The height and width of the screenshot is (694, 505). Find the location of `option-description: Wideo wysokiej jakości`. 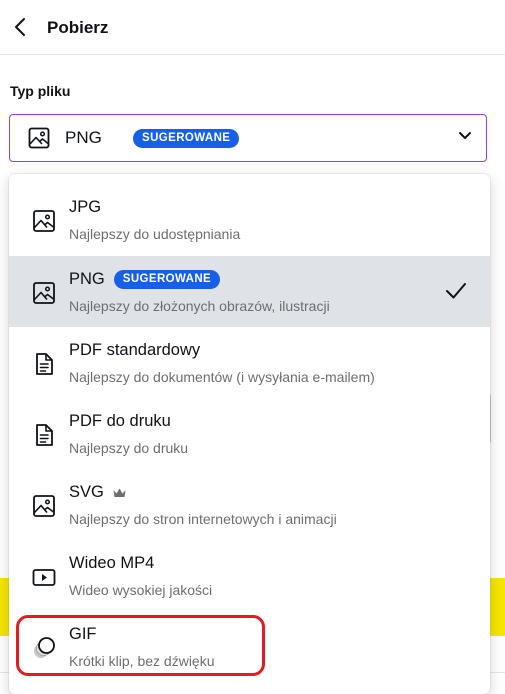

option-description: Wideo wysokiej jakości is located at coordinates (141, 590).